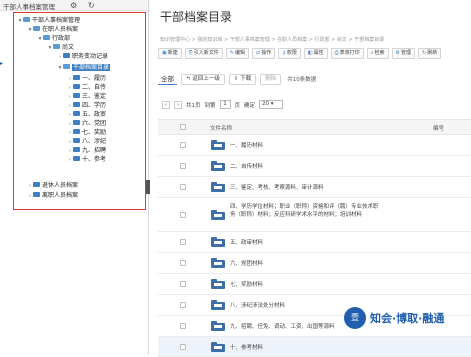 The width and height of the screenshot is (471, 357). Describe the element at coordinates (178, 104) in the screenshot. I see `next-page-button: ›` at that location.